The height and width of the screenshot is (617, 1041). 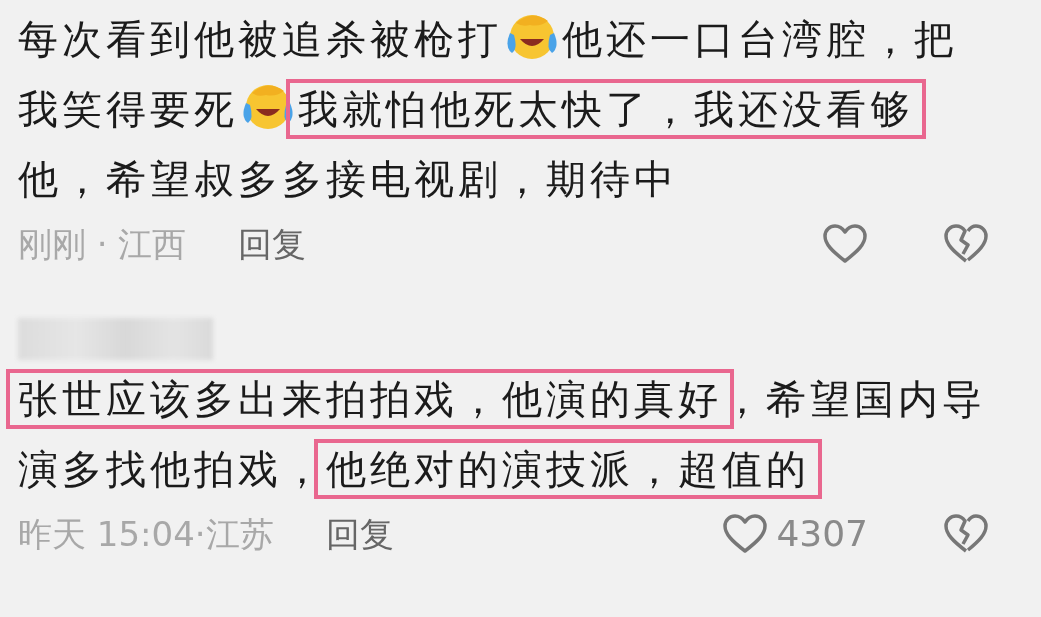 I want to click on comment-text: 我笑得要死, so click(x=128, y=109).